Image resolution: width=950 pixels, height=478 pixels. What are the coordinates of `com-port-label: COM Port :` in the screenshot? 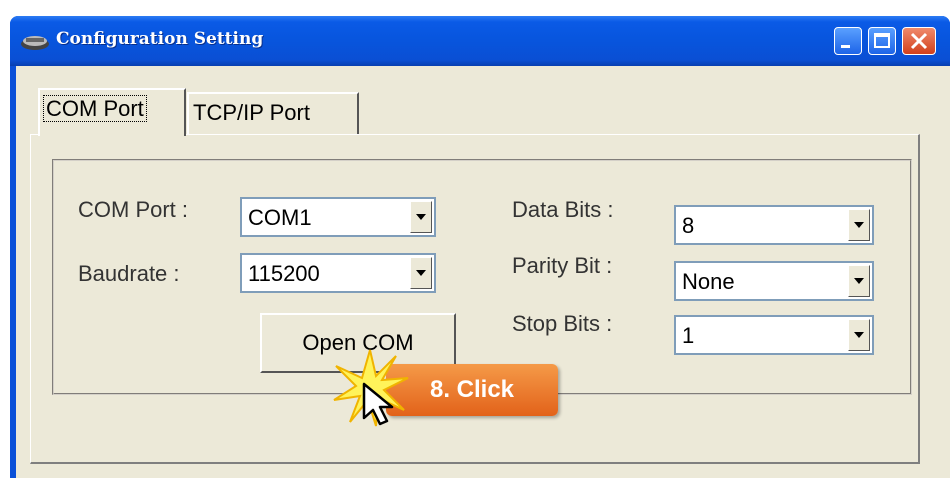 It's located at (133, 209).